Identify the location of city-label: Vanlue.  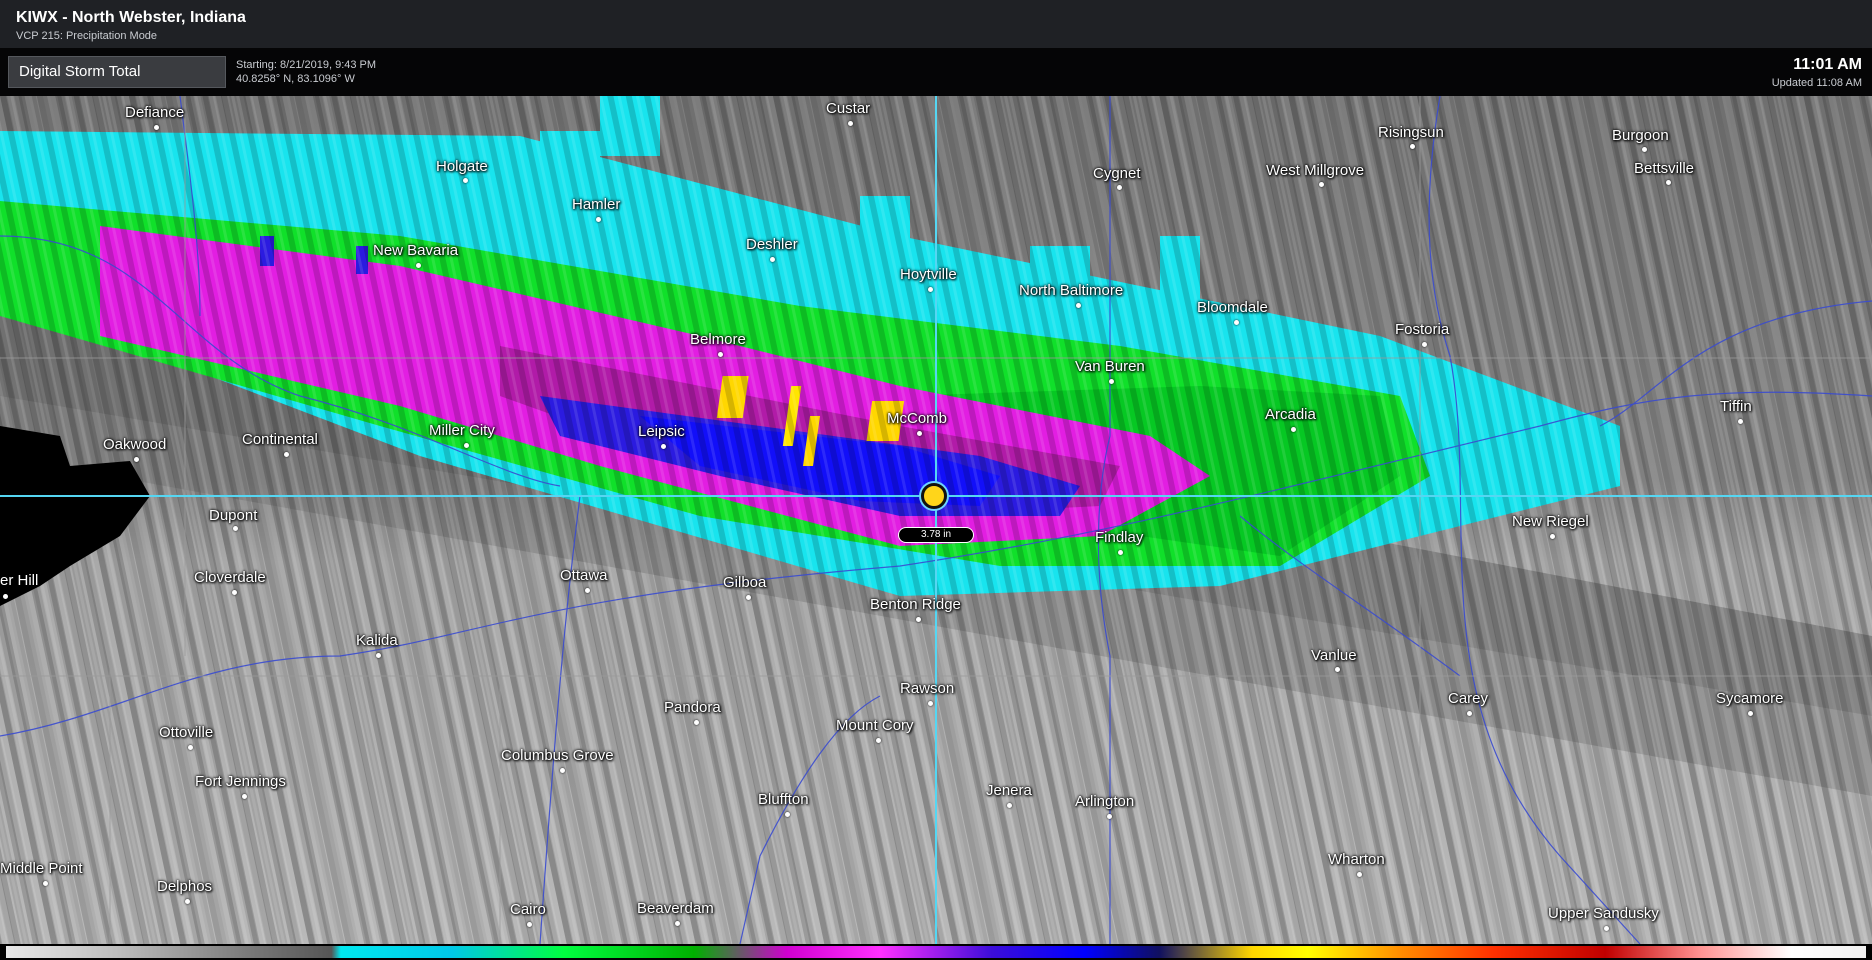
(1334, 655).